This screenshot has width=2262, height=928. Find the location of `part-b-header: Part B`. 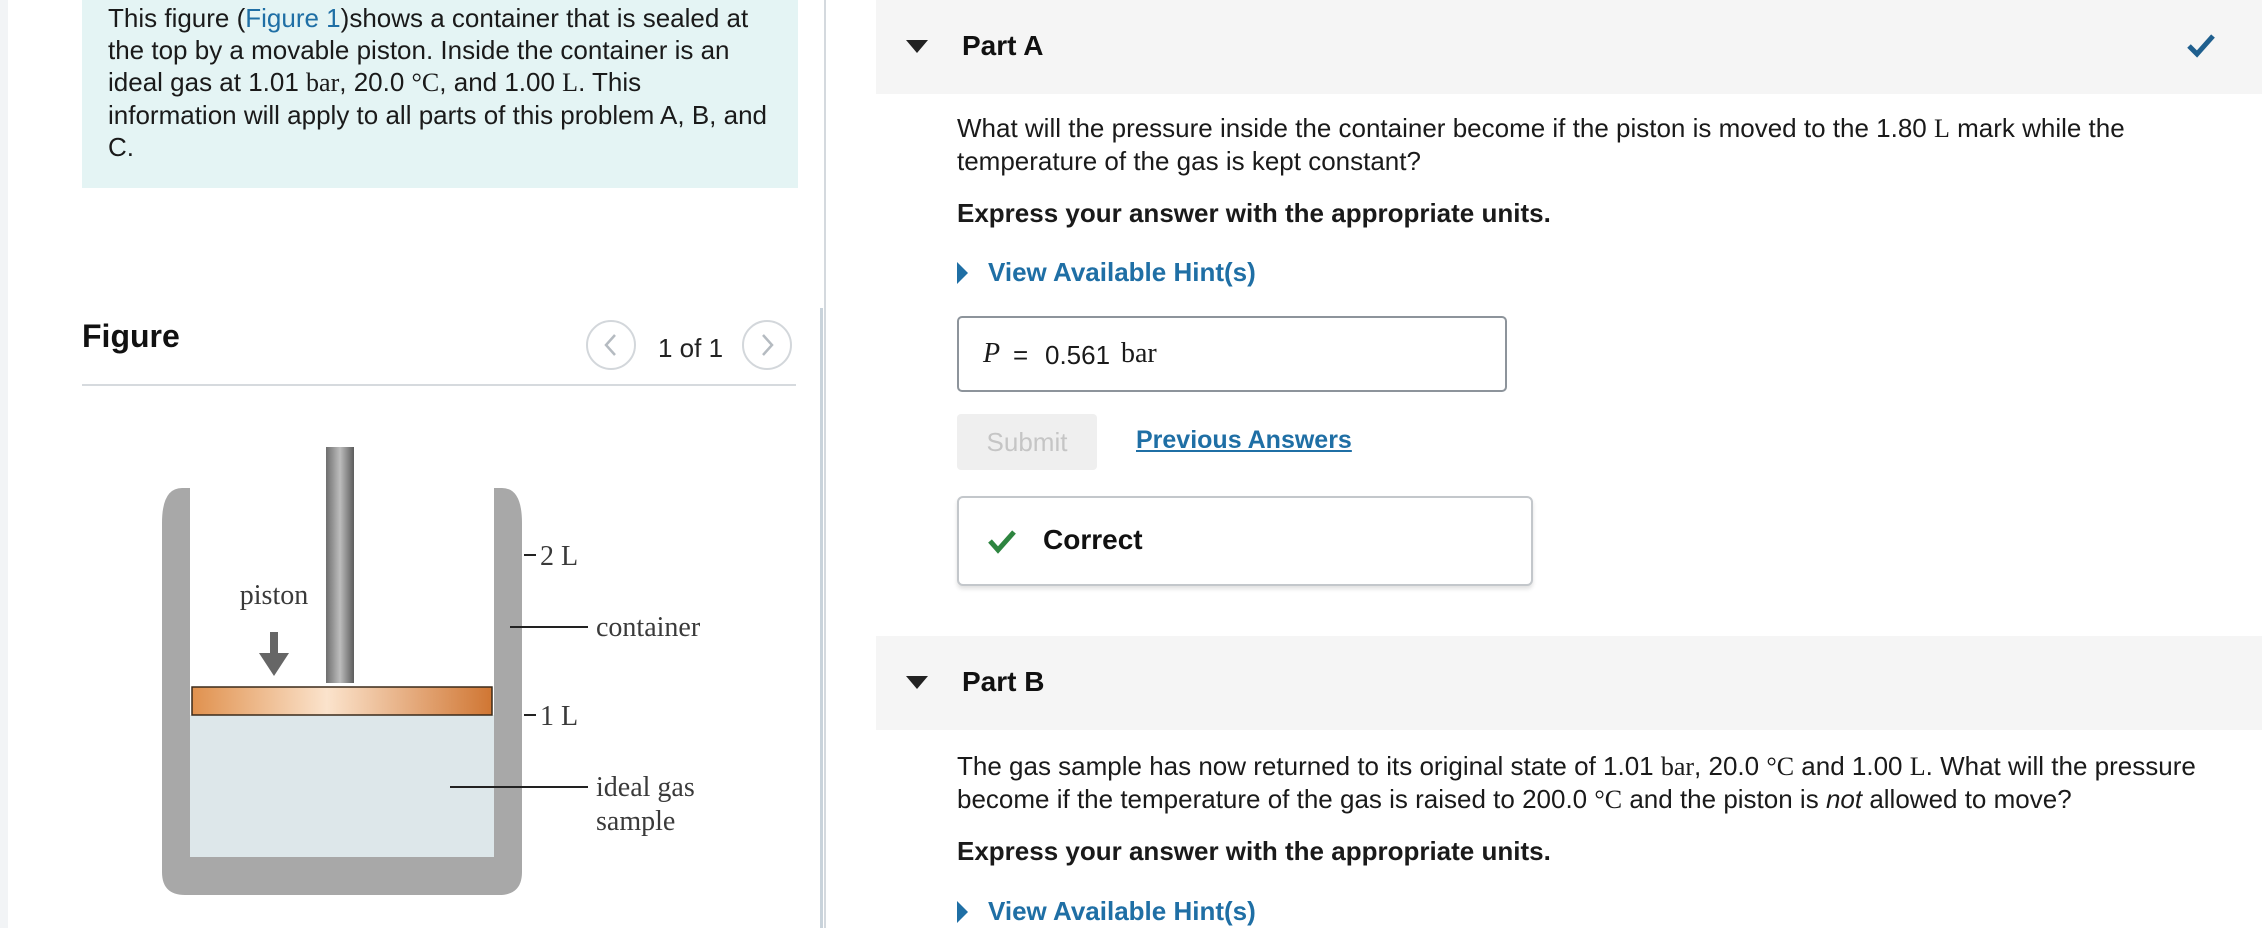

part-b-header: Part B is located at coordinates (1569, 683).